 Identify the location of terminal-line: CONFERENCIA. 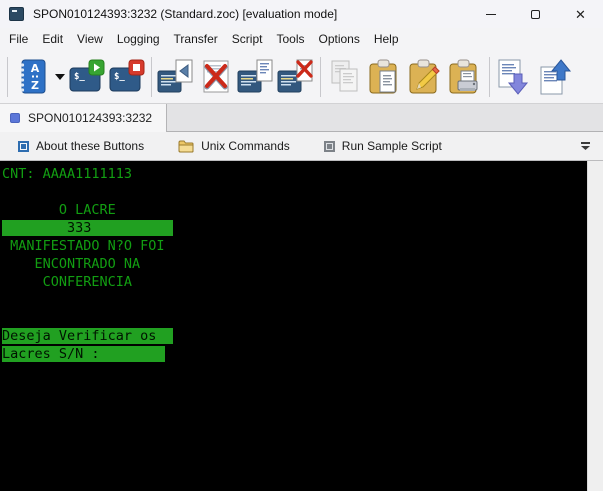
(67, 282).